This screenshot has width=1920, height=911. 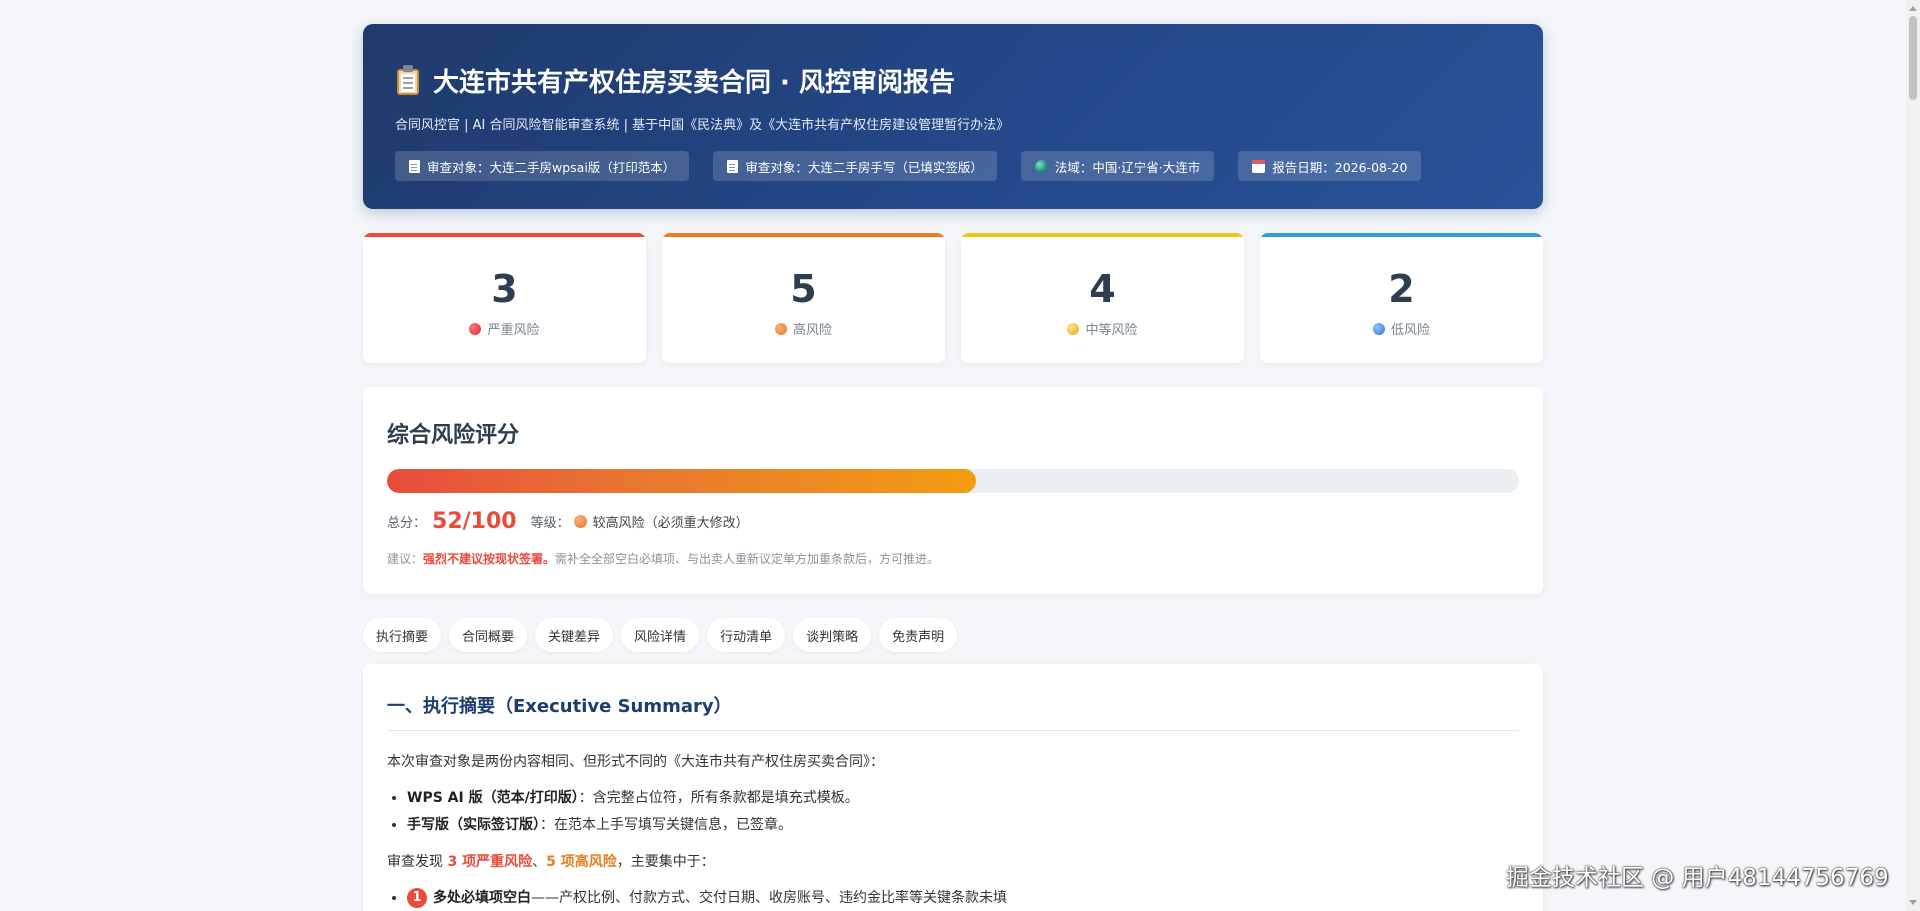 I want to click on nav-risk-details: 风险详情, so click(x=660, y=635).